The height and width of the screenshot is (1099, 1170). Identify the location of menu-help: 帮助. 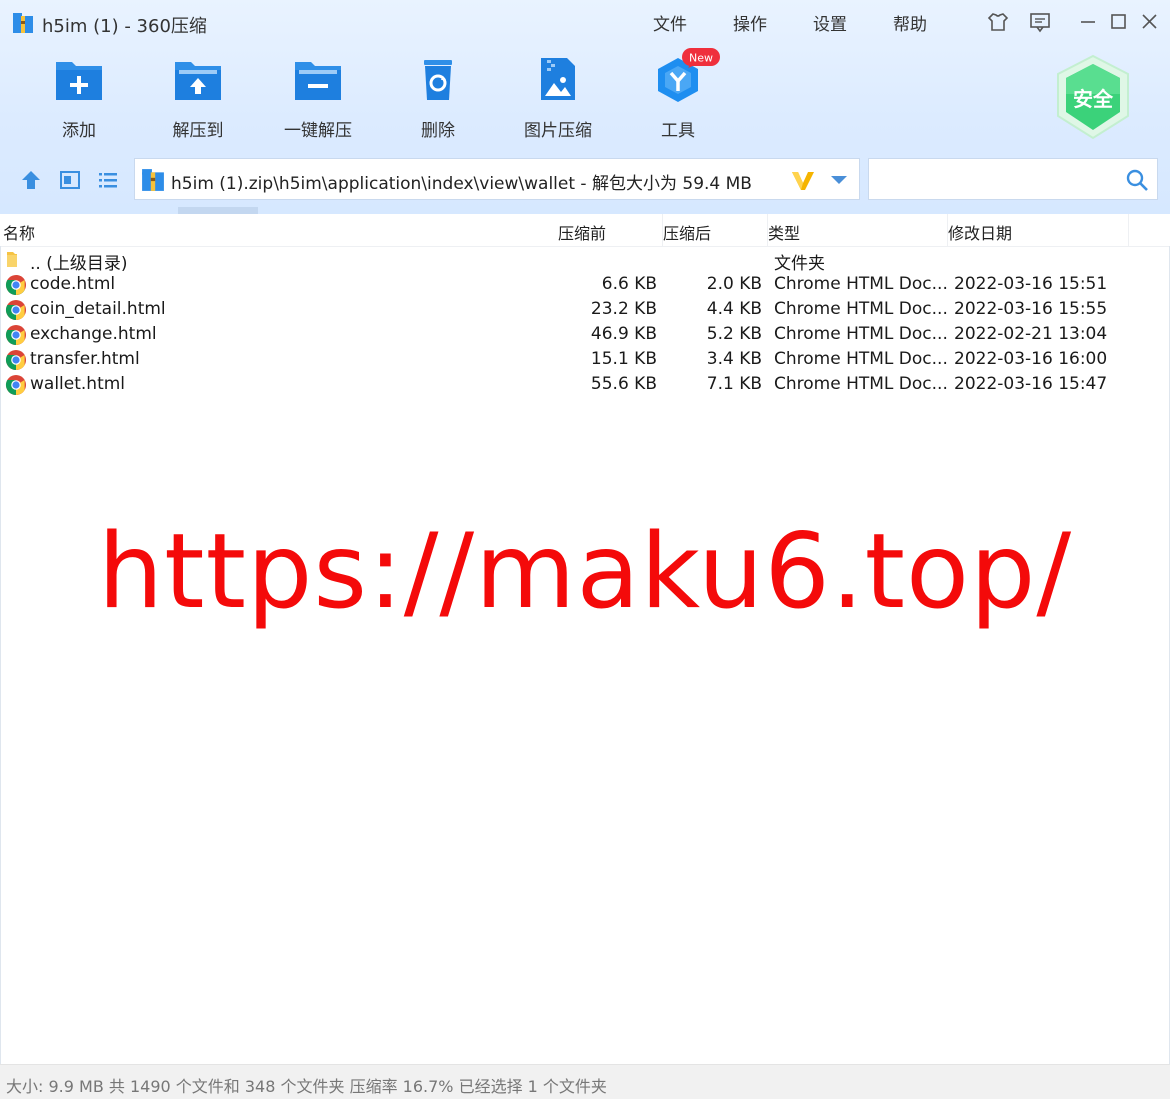
(910, 22).